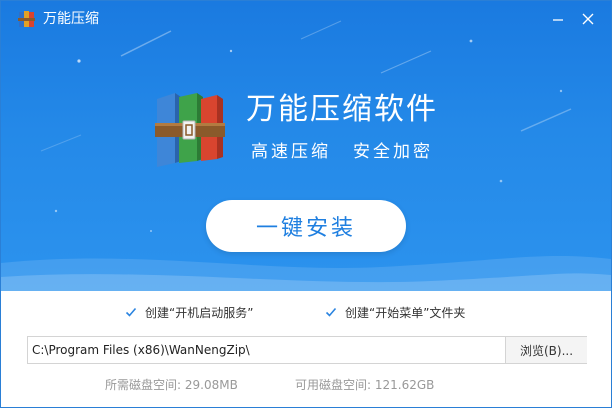 Image resolution: width=612 pixels, height=408 pixels. Describe the element at coordinates (342, 109) in the screenshot. I see `product-name: 万能压缩软件` at that location.